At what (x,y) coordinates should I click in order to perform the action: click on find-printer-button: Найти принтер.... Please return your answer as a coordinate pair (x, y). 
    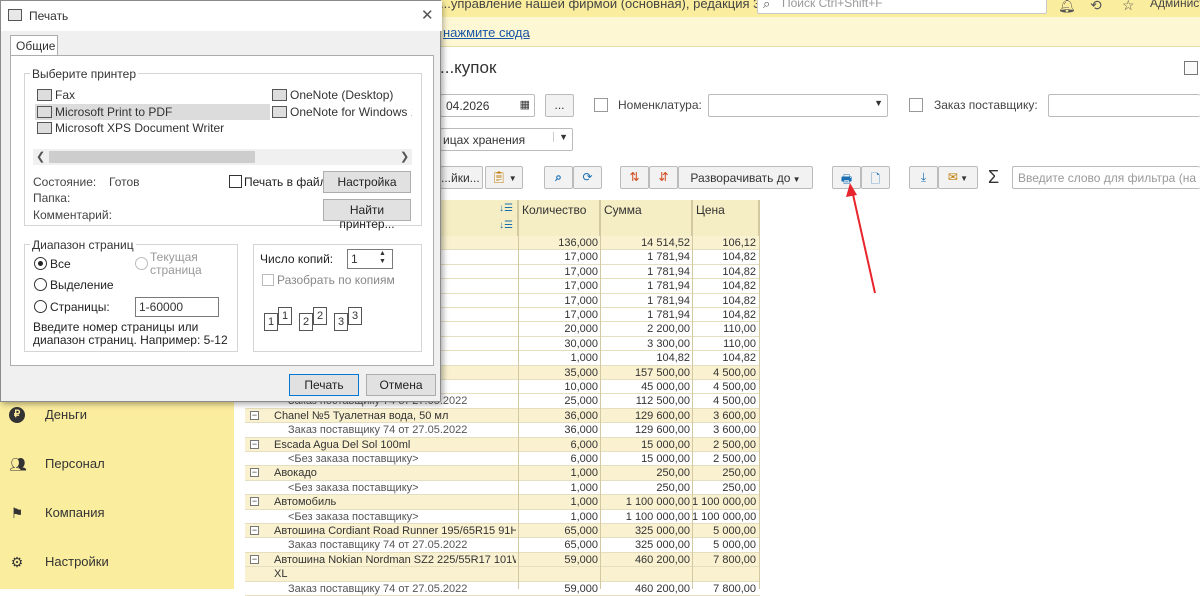
    Looking at the image, I should click on (367, 215).